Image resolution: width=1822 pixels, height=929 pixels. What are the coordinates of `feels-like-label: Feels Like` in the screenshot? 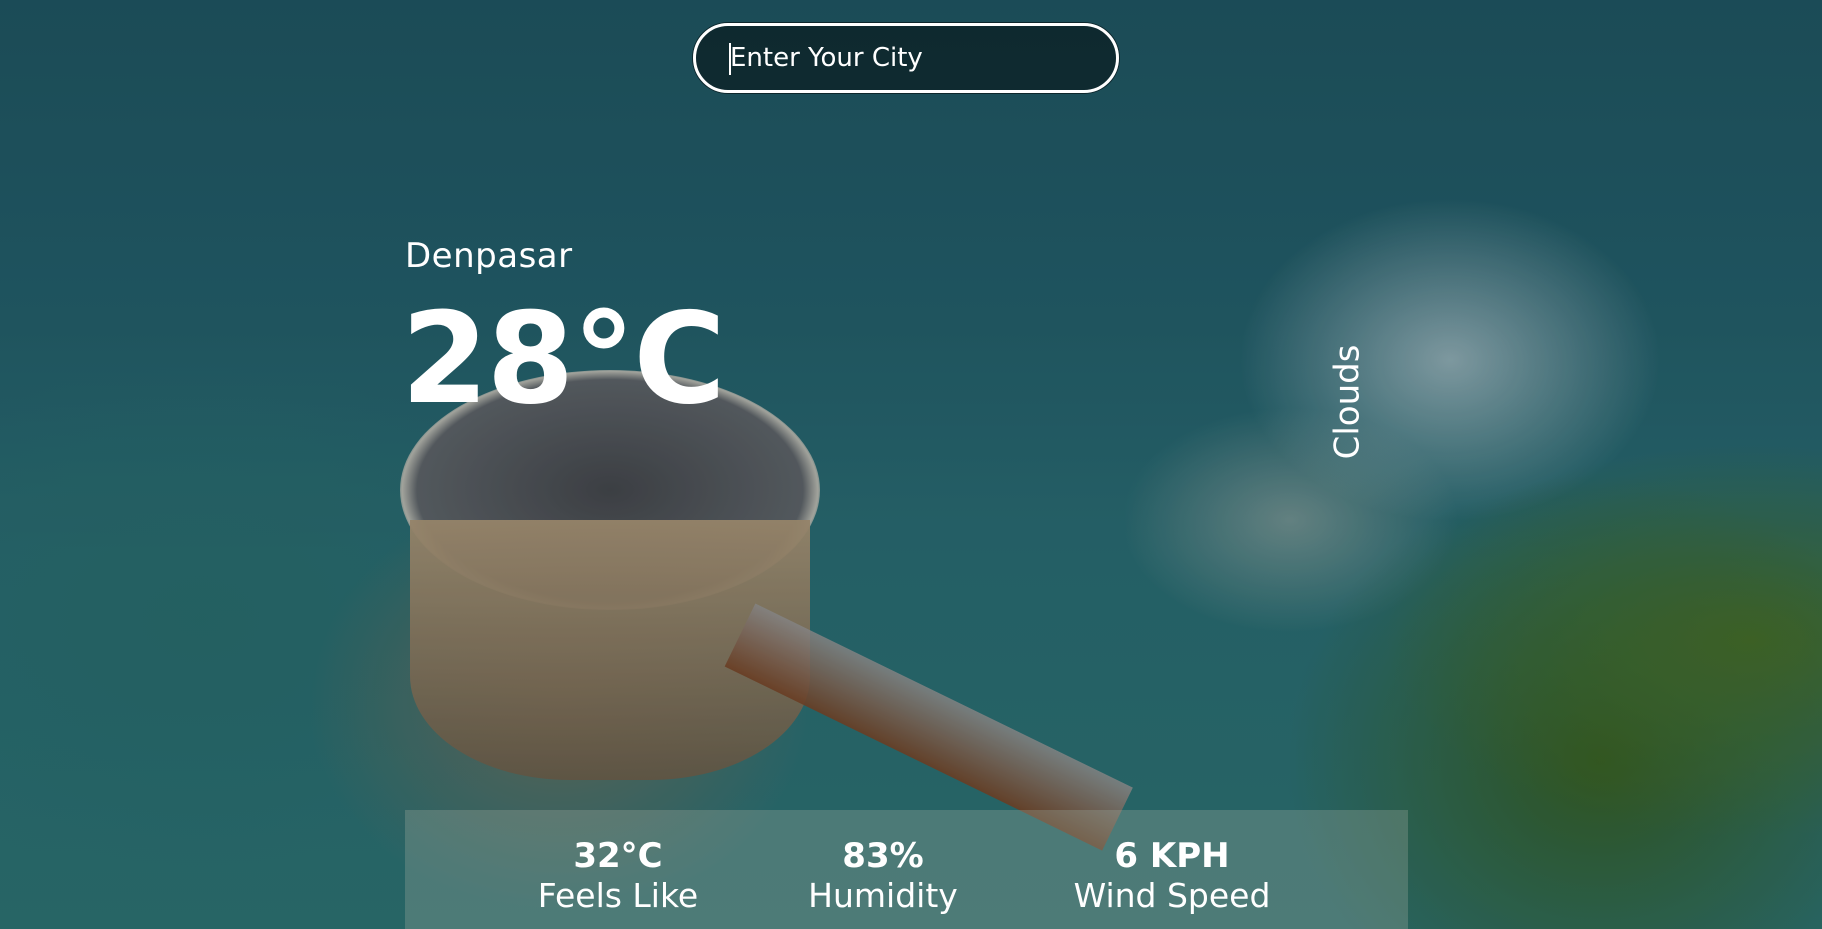 It's located at (618, 896).